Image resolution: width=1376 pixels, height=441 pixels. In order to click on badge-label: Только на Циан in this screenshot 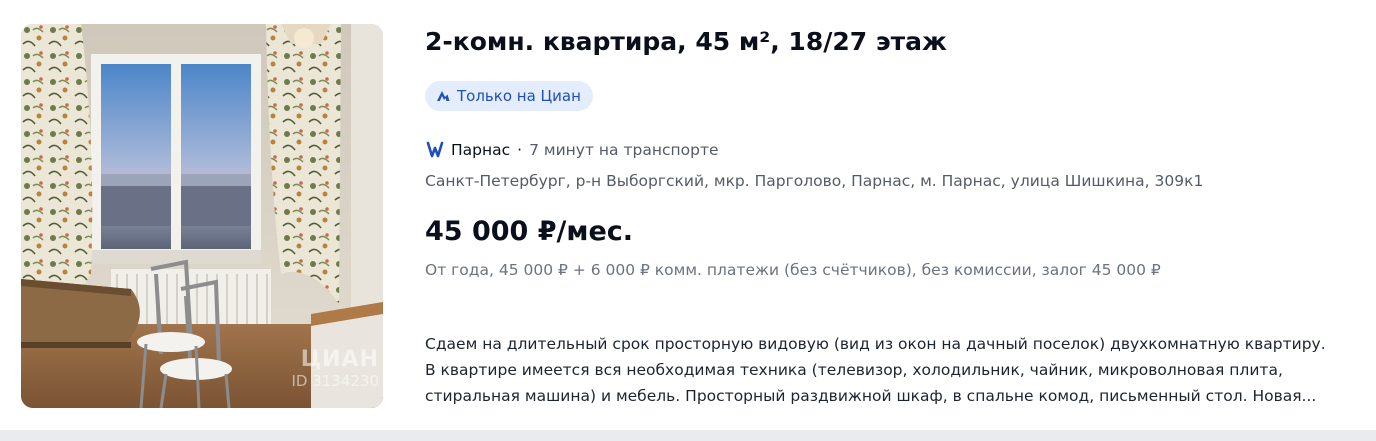, I will do `click(519, 96)`.